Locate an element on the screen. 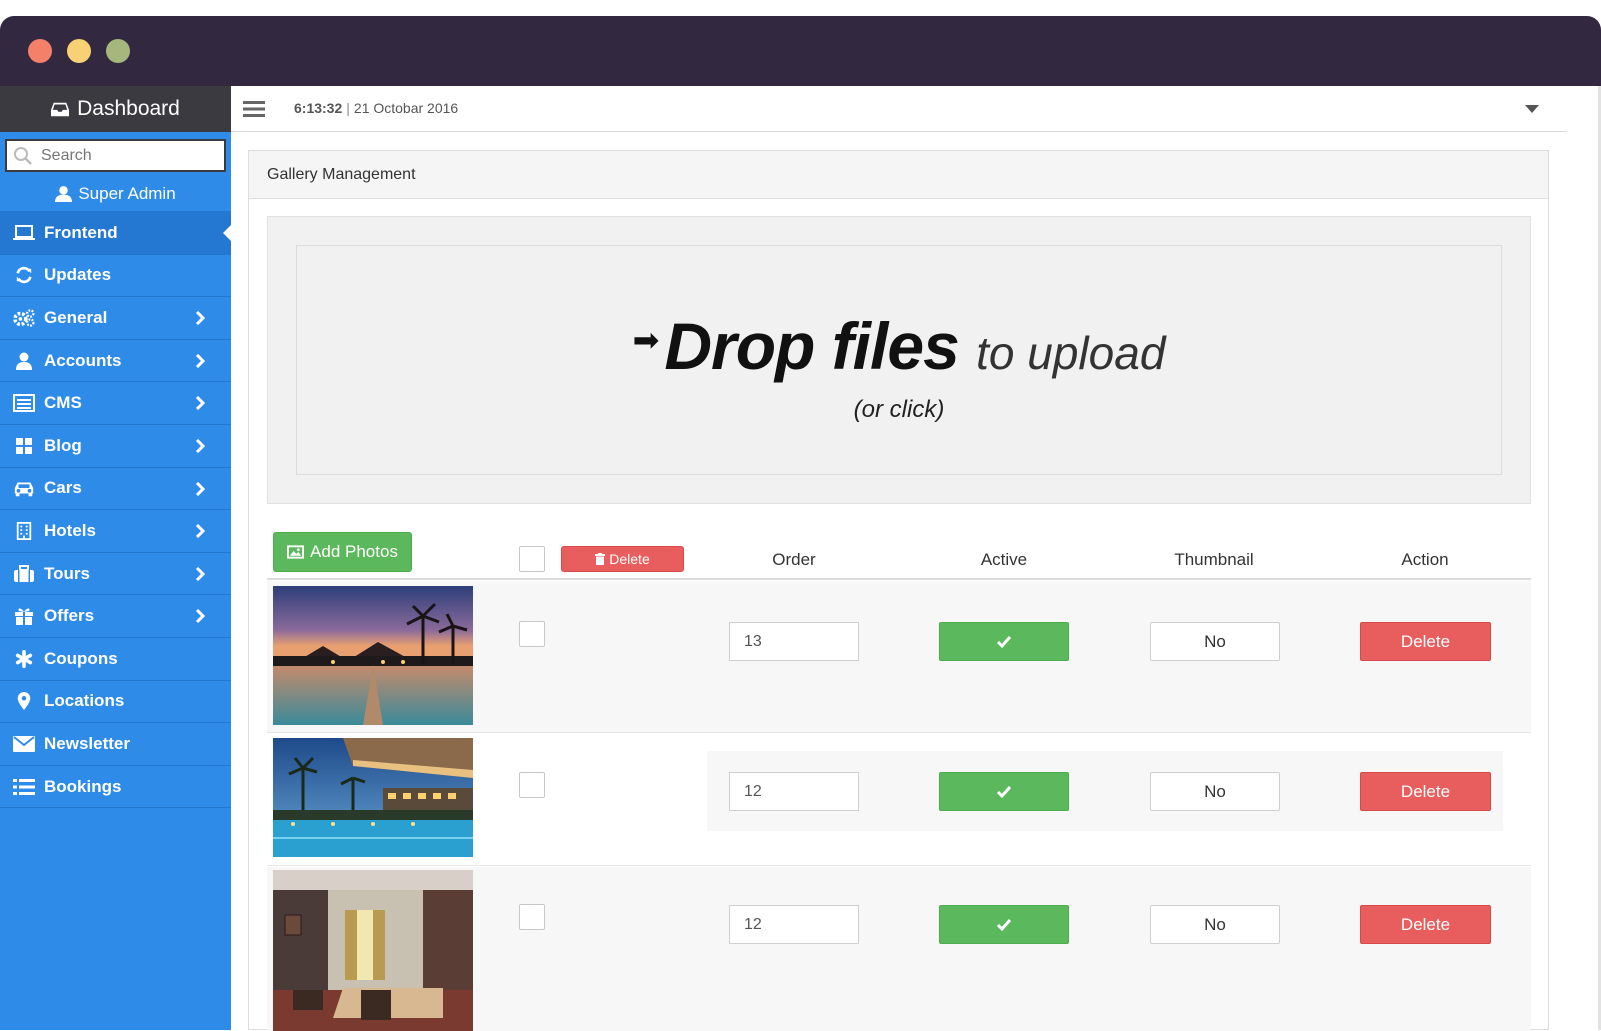 The height and width of the screenshot is (1031, 1601). header-divider is located at coordinates (899, 579).